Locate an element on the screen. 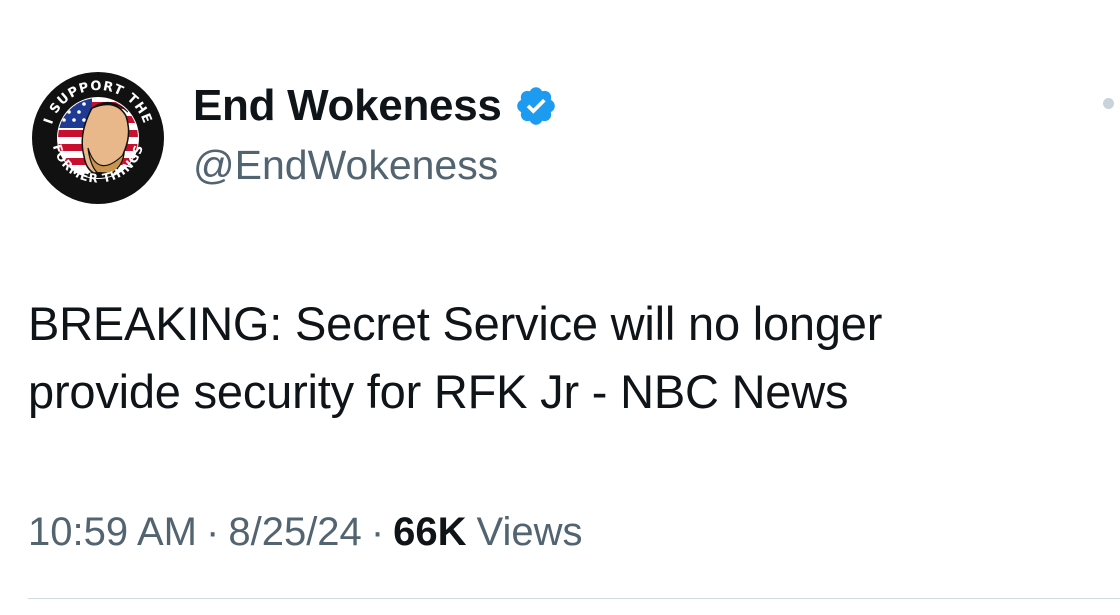 The width and height of the screenshot is (1120, 615). tweet-time: 10:59 AM is located at coordinates (112, 532).